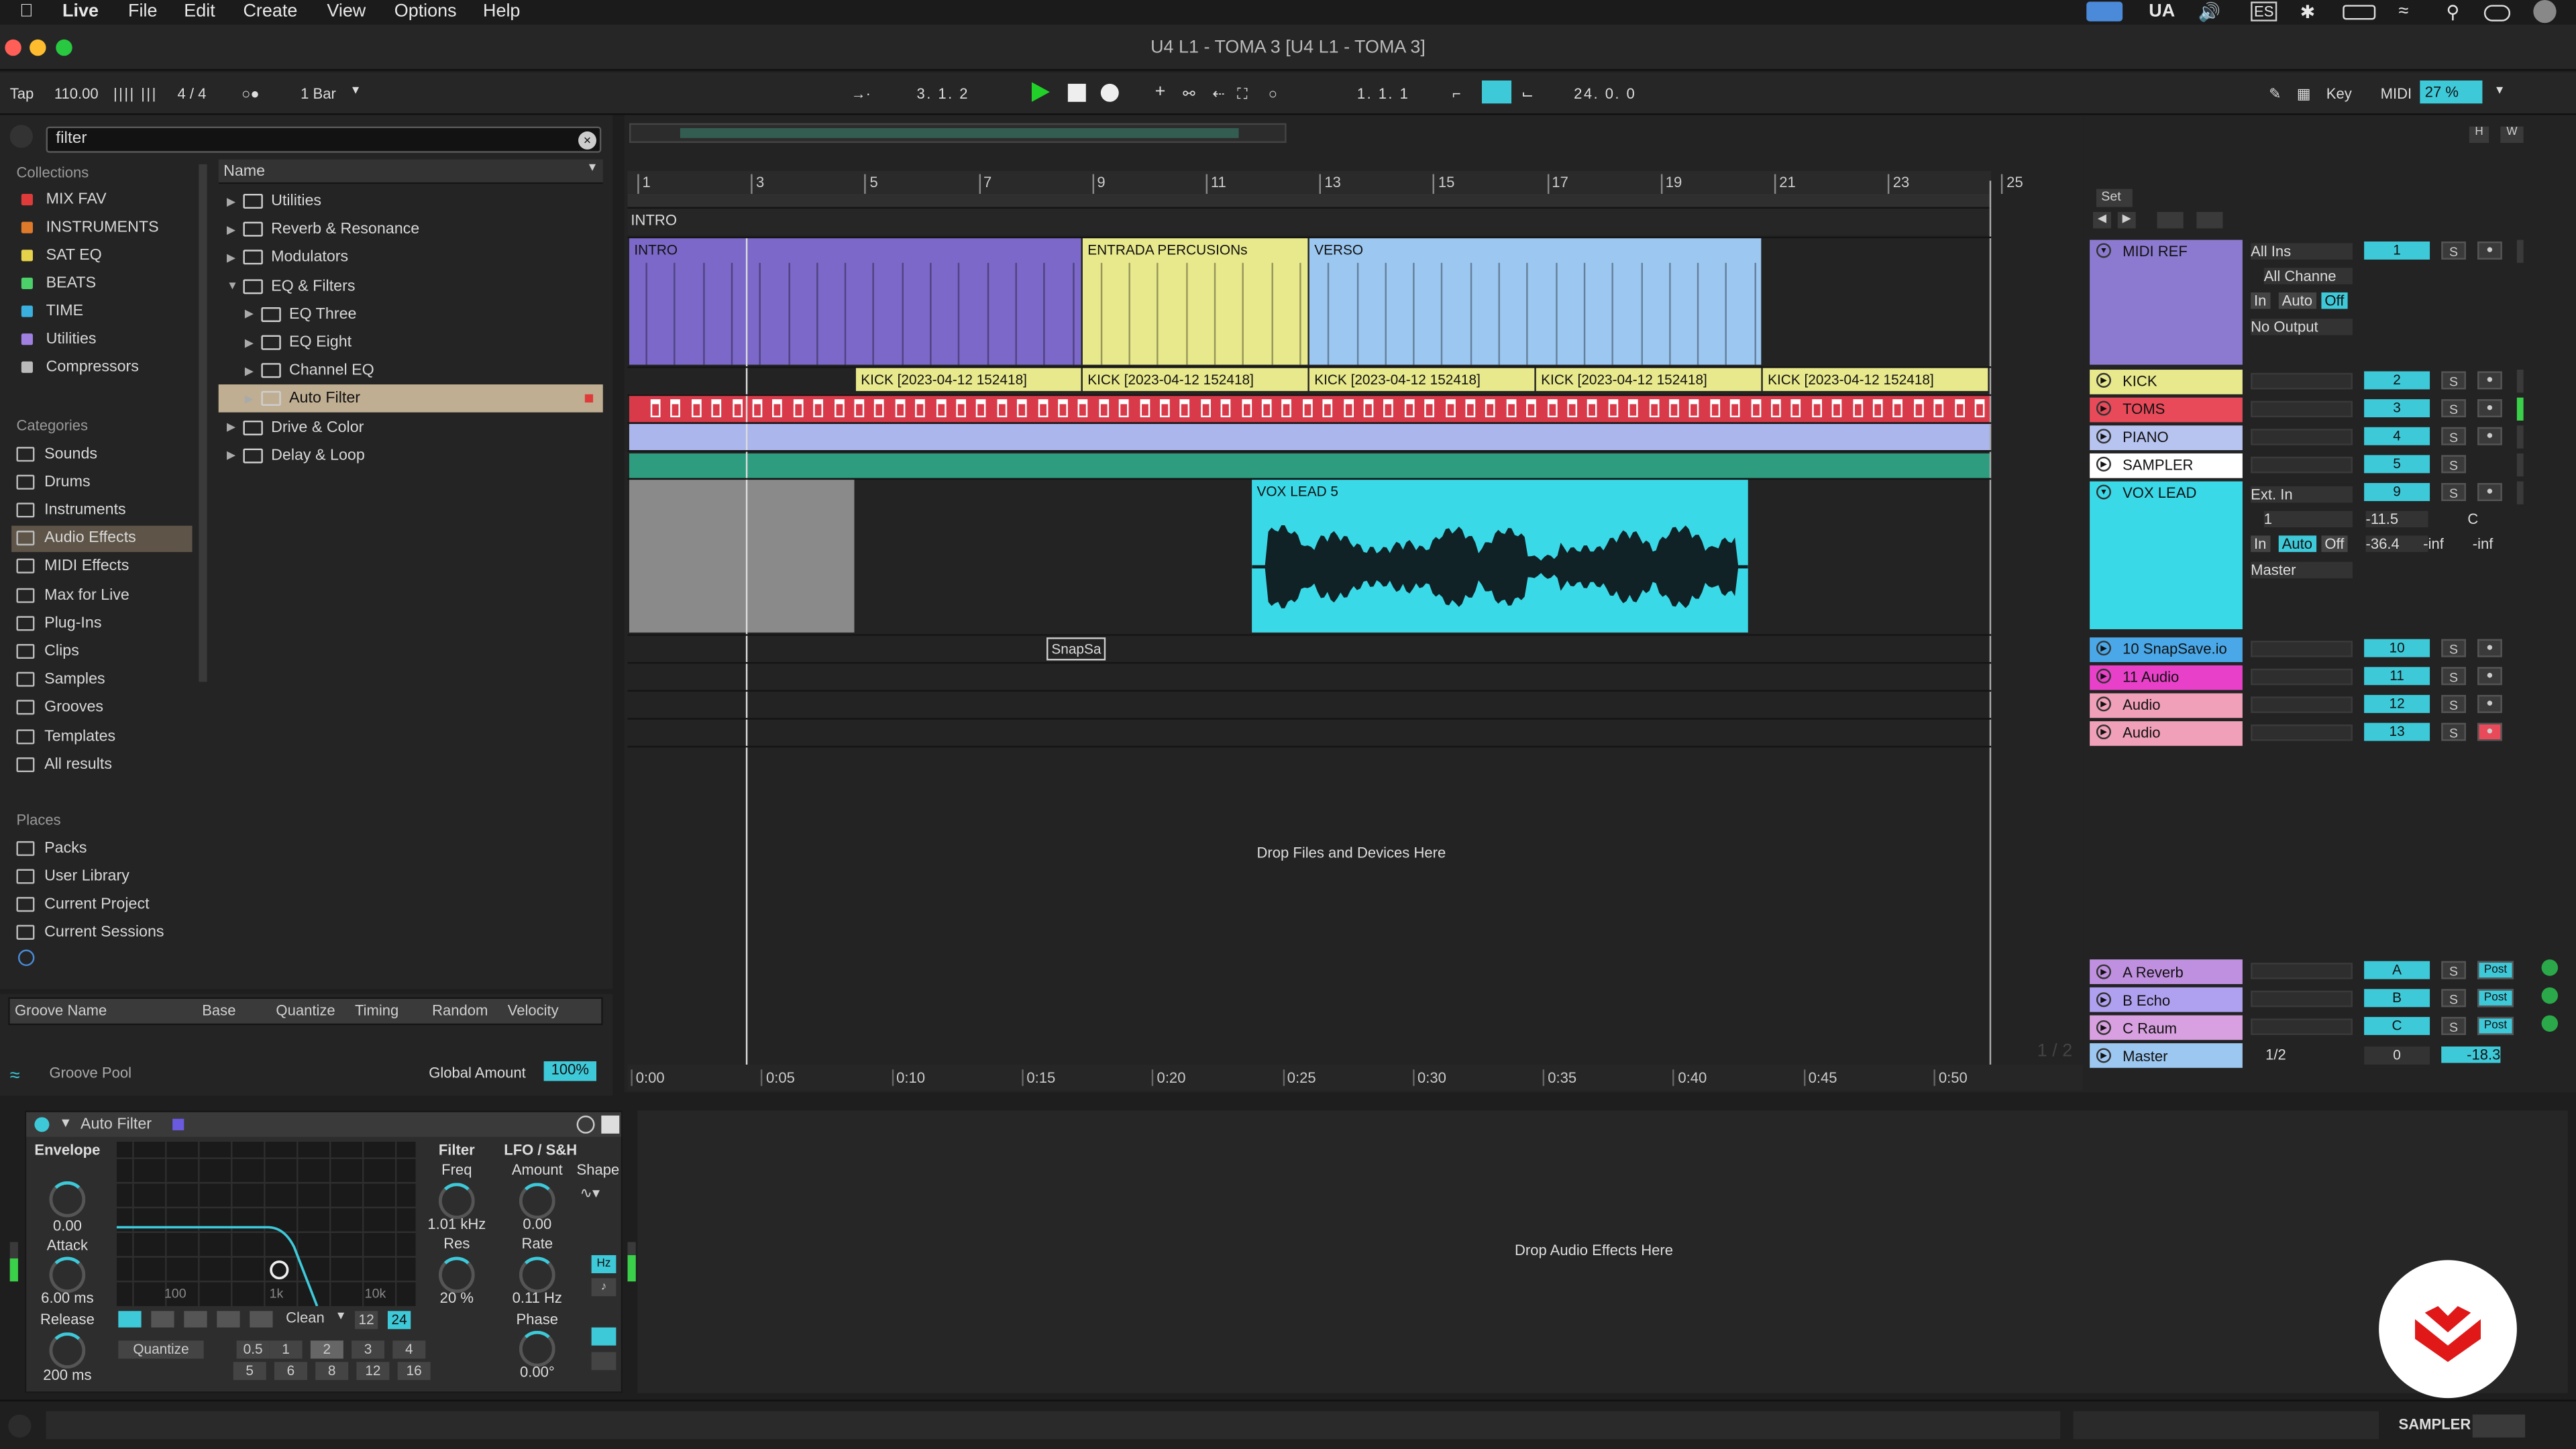 The image size is (2576, 1449). I want to click on phase-value: 0.00°, so click(537, 1372).